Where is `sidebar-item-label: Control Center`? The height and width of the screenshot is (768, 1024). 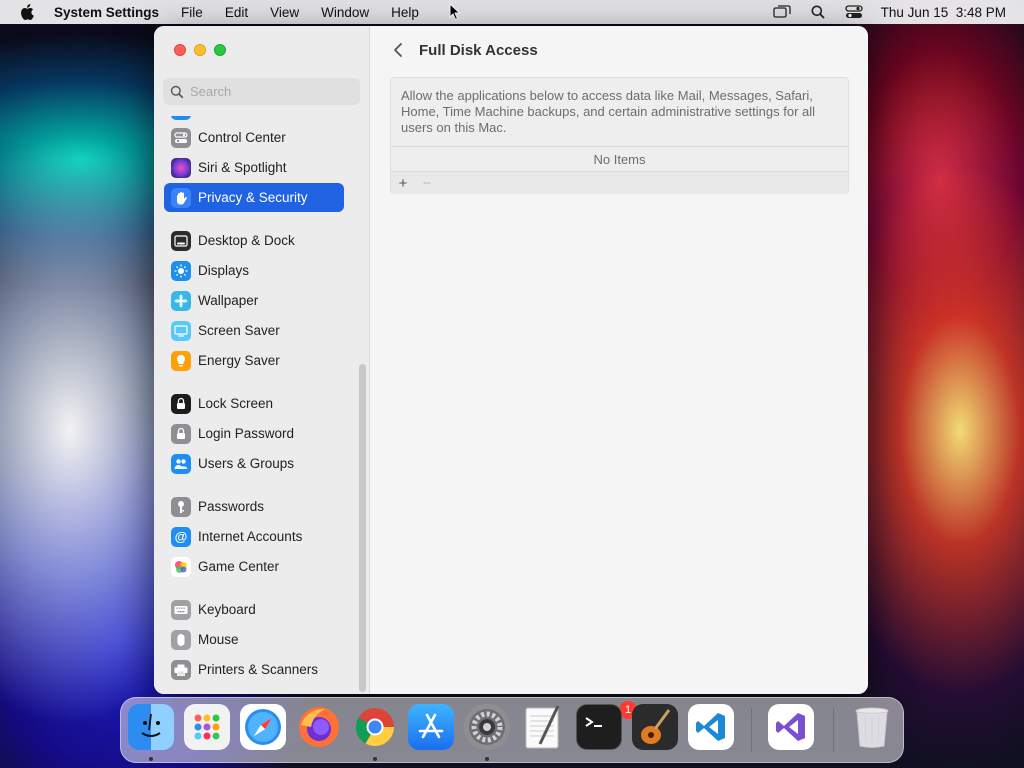
sidebar-item-label: Control Center is located at coordinates (242, 137).